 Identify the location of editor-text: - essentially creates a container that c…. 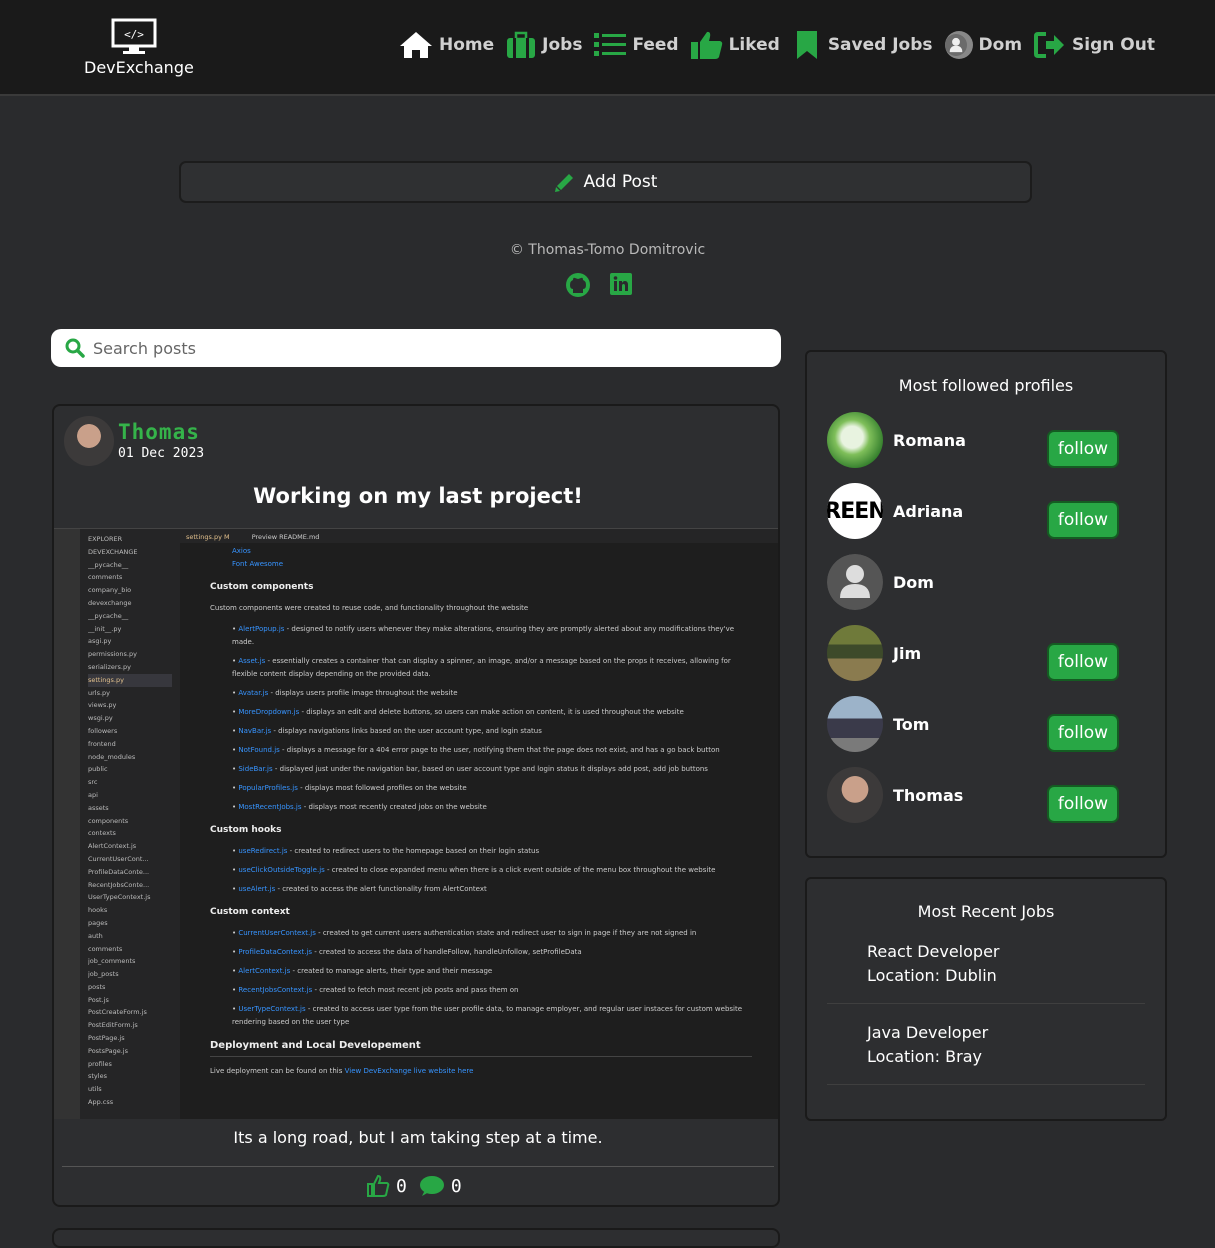
(481, 667).